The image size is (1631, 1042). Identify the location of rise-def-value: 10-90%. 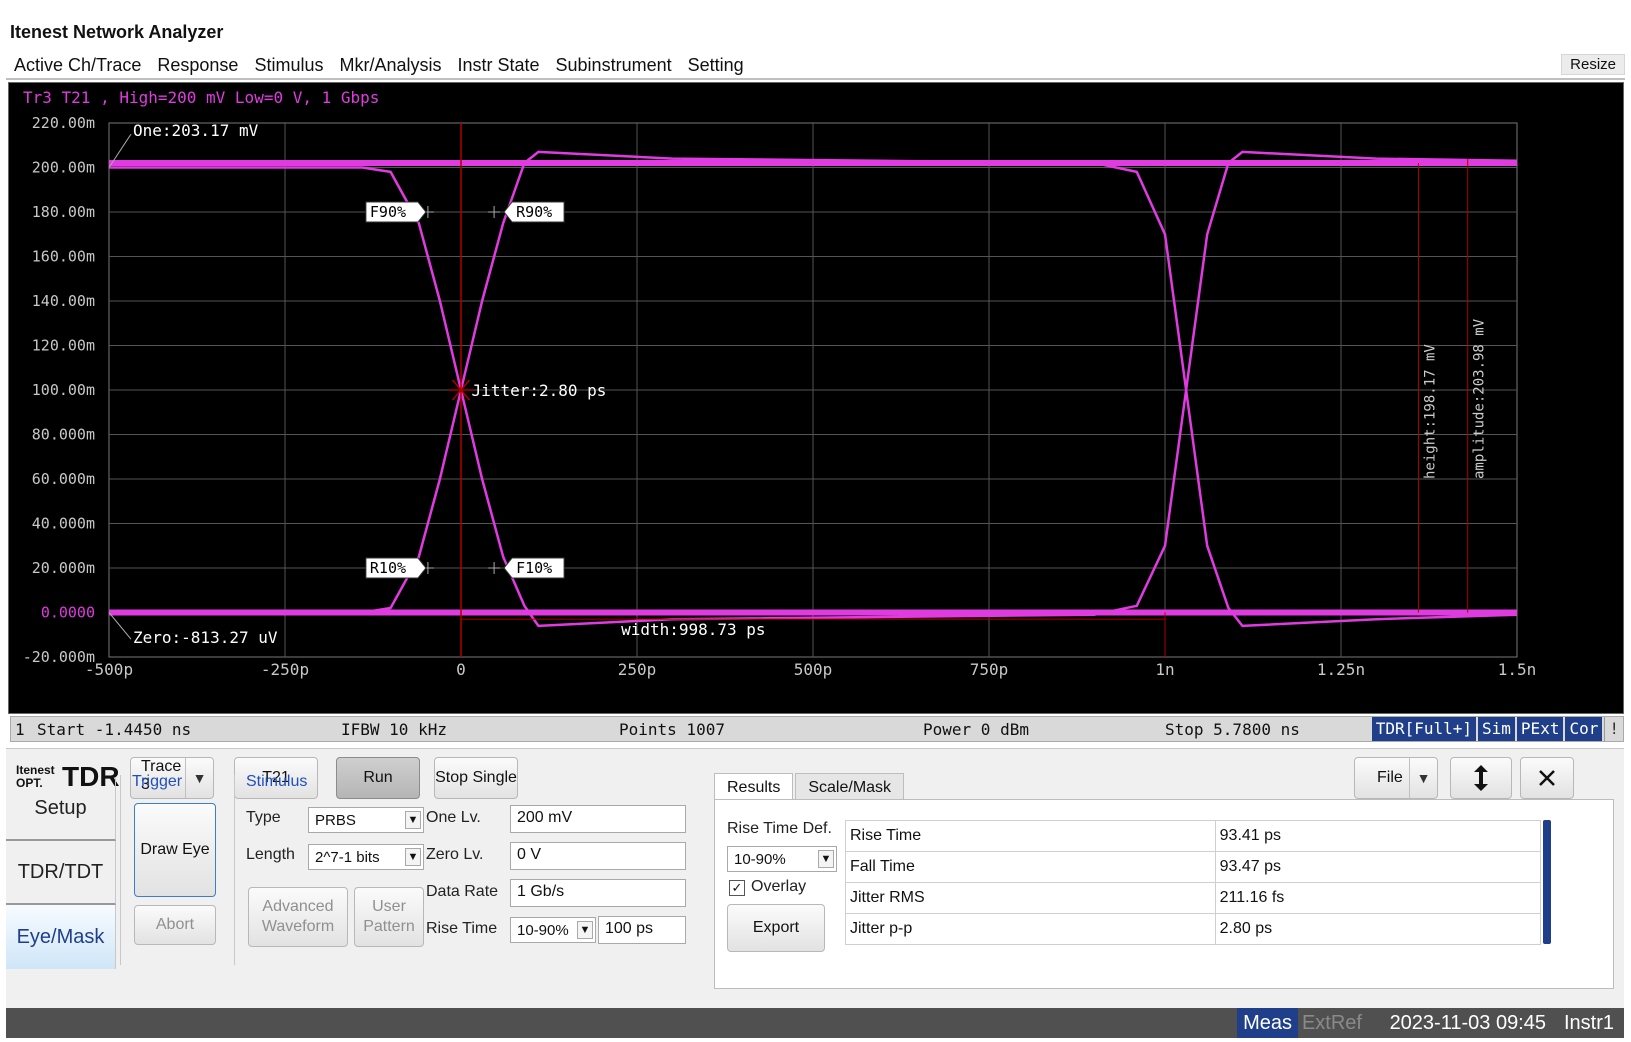
(760, 859).